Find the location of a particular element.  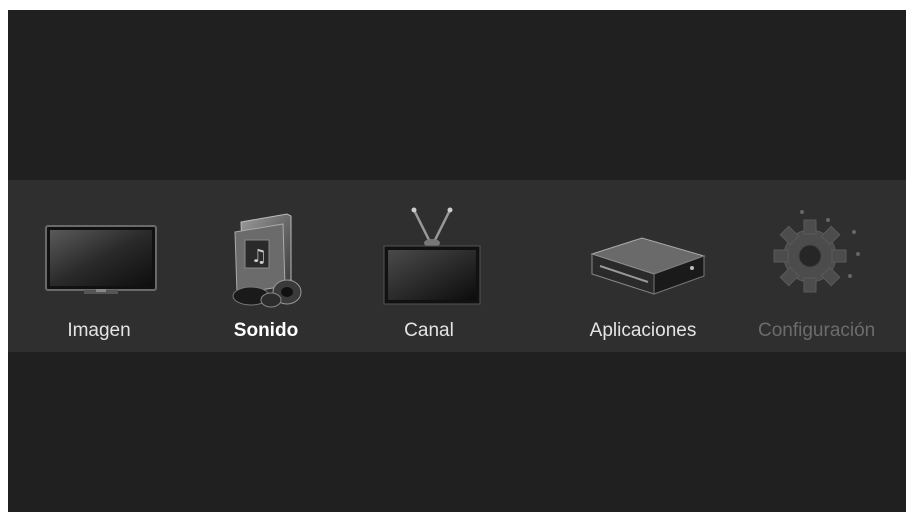

menu-item-configuracion: Configuración is located at coordinates (832, 266).